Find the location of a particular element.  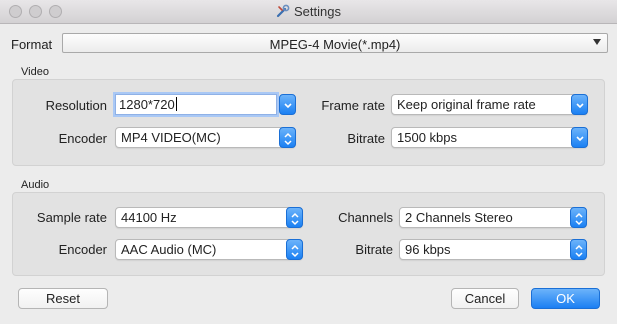

window-title-text: Settings is located at coordinates (317, 11).